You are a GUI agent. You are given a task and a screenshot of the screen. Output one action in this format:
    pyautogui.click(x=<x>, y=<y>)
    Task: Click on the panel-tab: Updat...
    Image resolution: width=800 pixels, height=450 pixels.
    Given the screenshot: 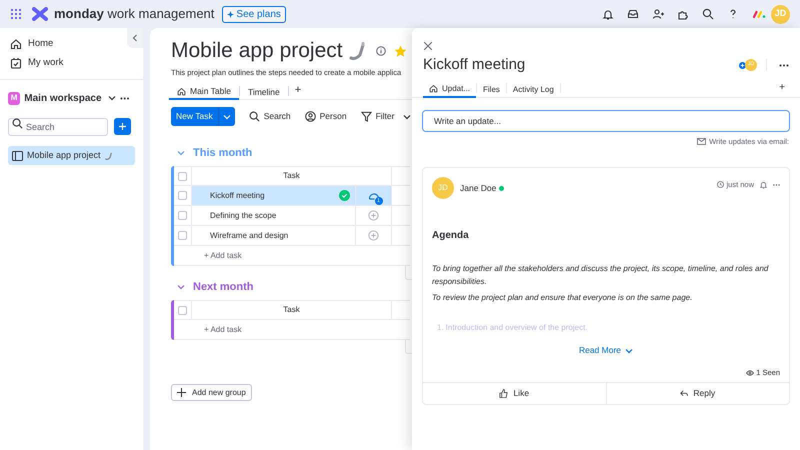 What is the action you would take?
    pyautogui.click(x=449, y=89)
    